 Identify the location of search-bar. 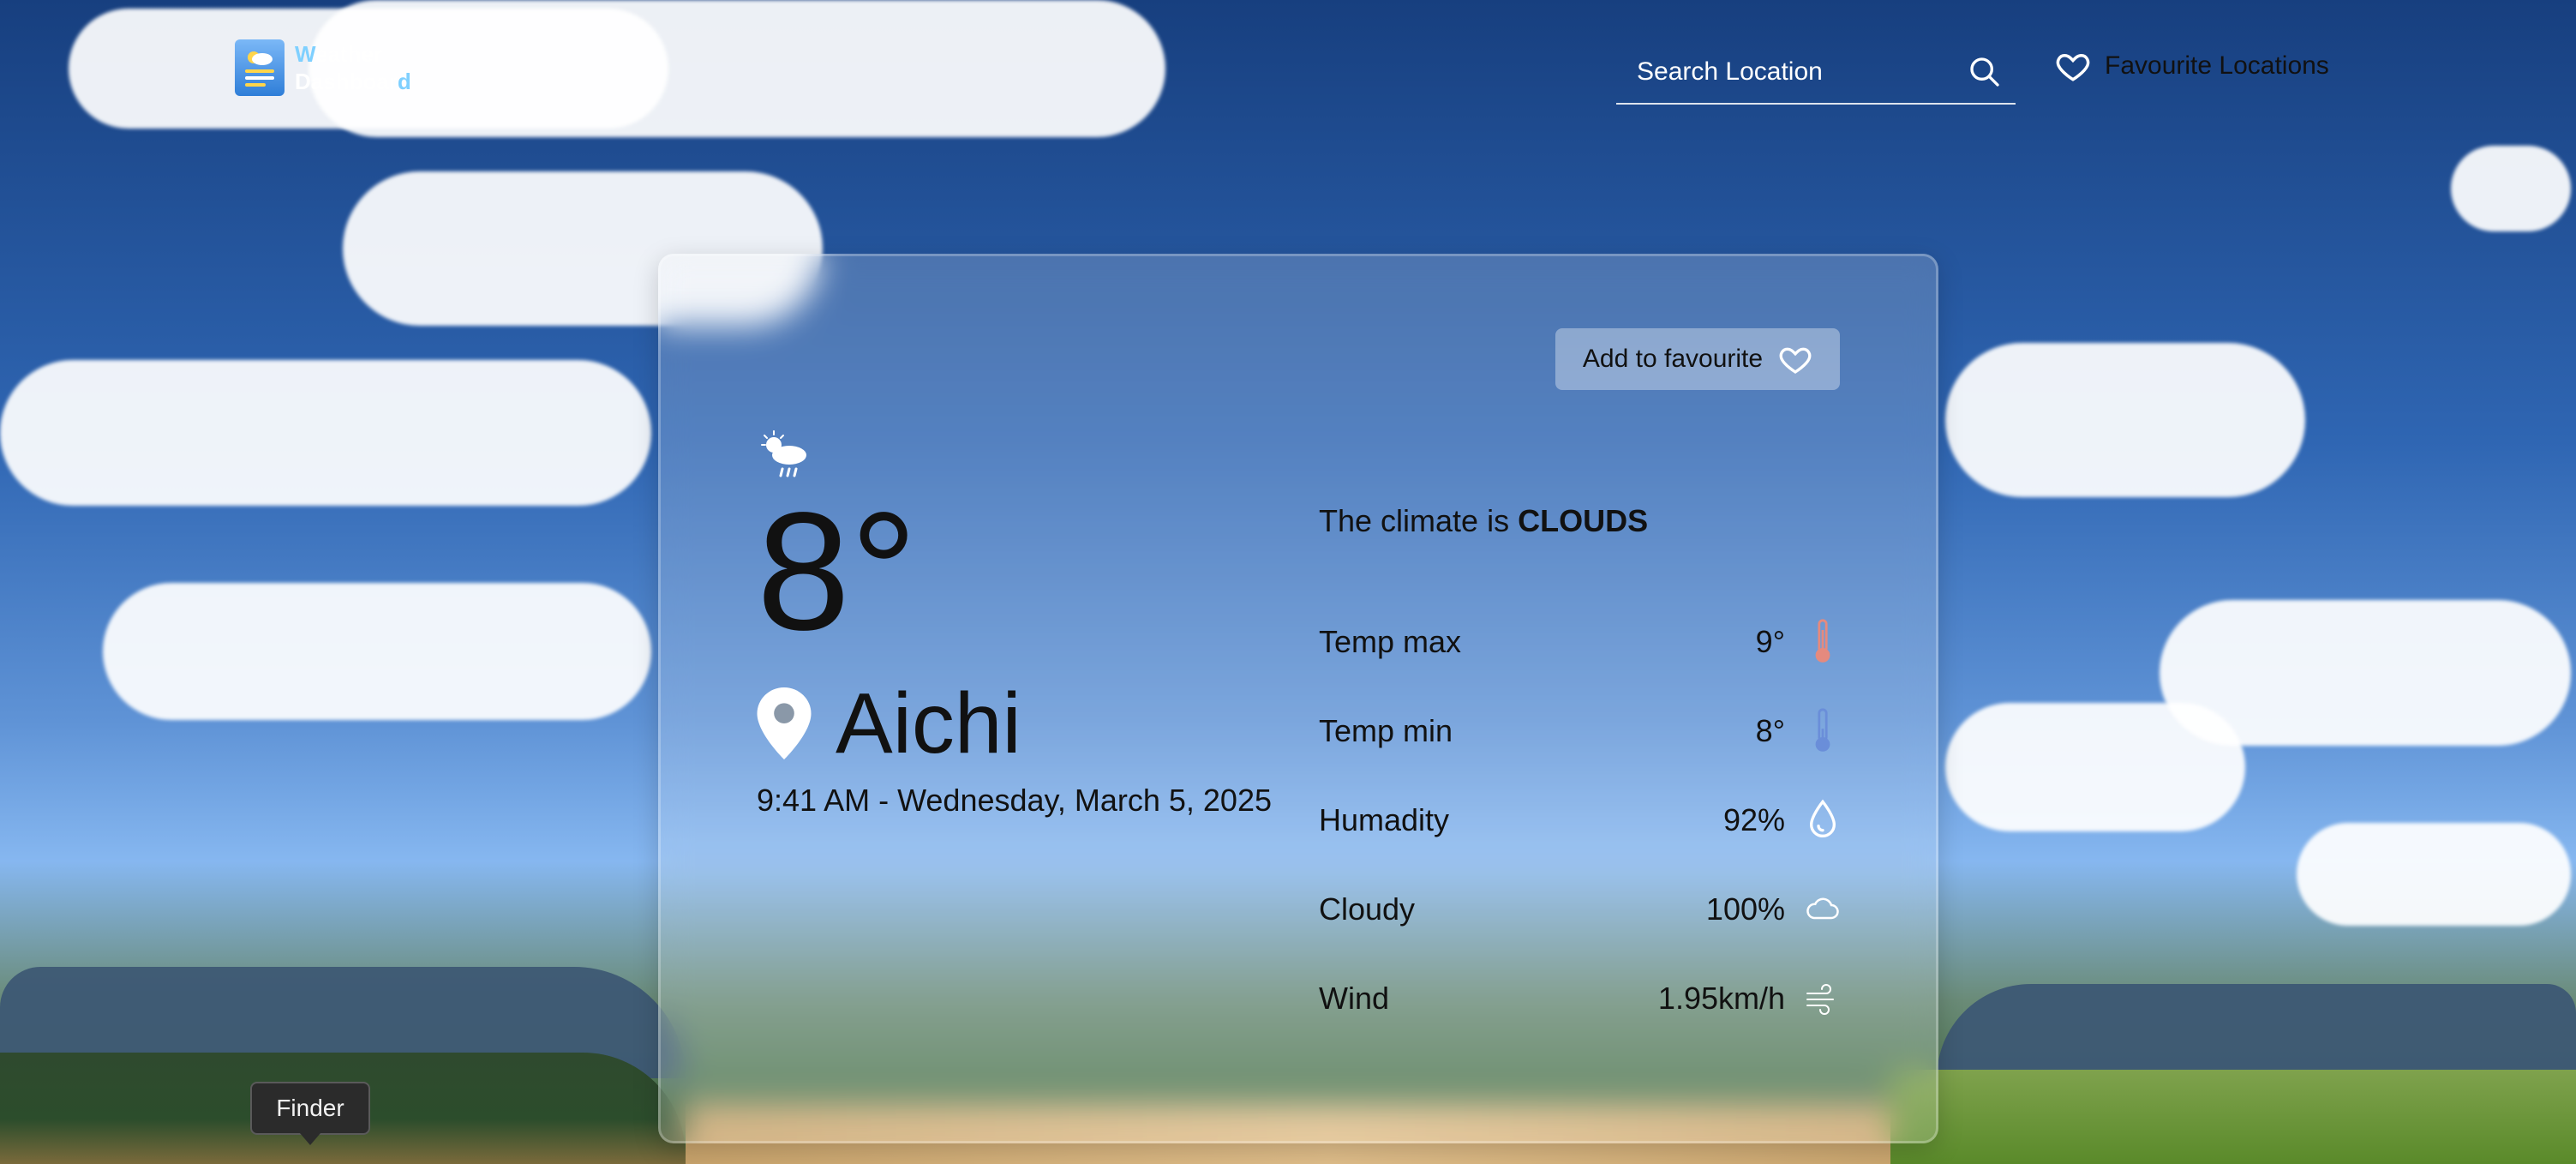
(1816, 73).